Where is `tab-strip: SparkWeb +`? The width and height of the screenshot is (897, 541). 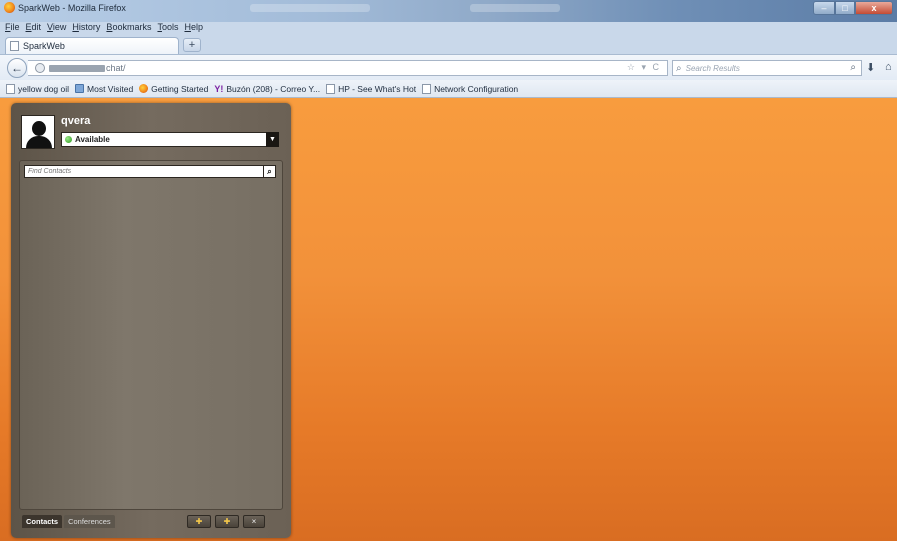 tab-strip: SparkWeb + is located at coordinates (448, 44).